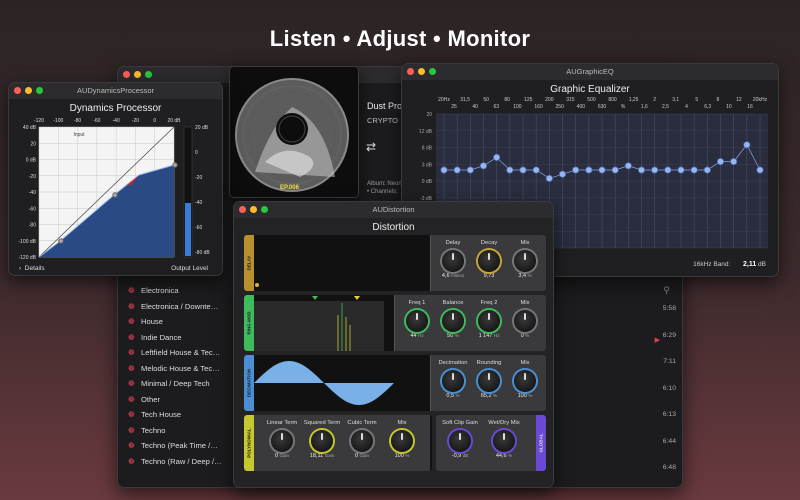  I want to click on curve-handle, so click(175, 165).